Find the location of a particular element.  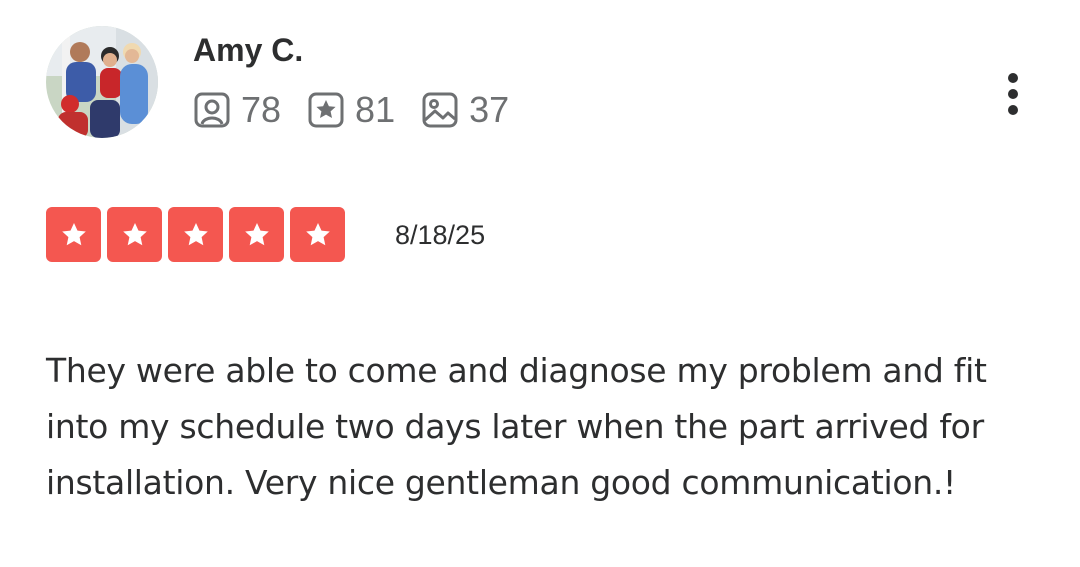

reviews-stat: 81 is located at coordinates (351, 110).